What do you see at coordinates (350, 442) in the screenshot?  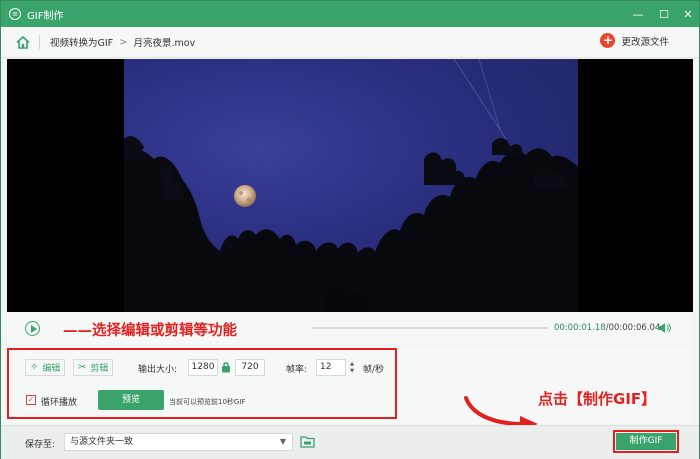 I see `bottom-bar: 保存至: 与源文件夹一致 ▼ 制作GIF` at bounding box center [350, 442].